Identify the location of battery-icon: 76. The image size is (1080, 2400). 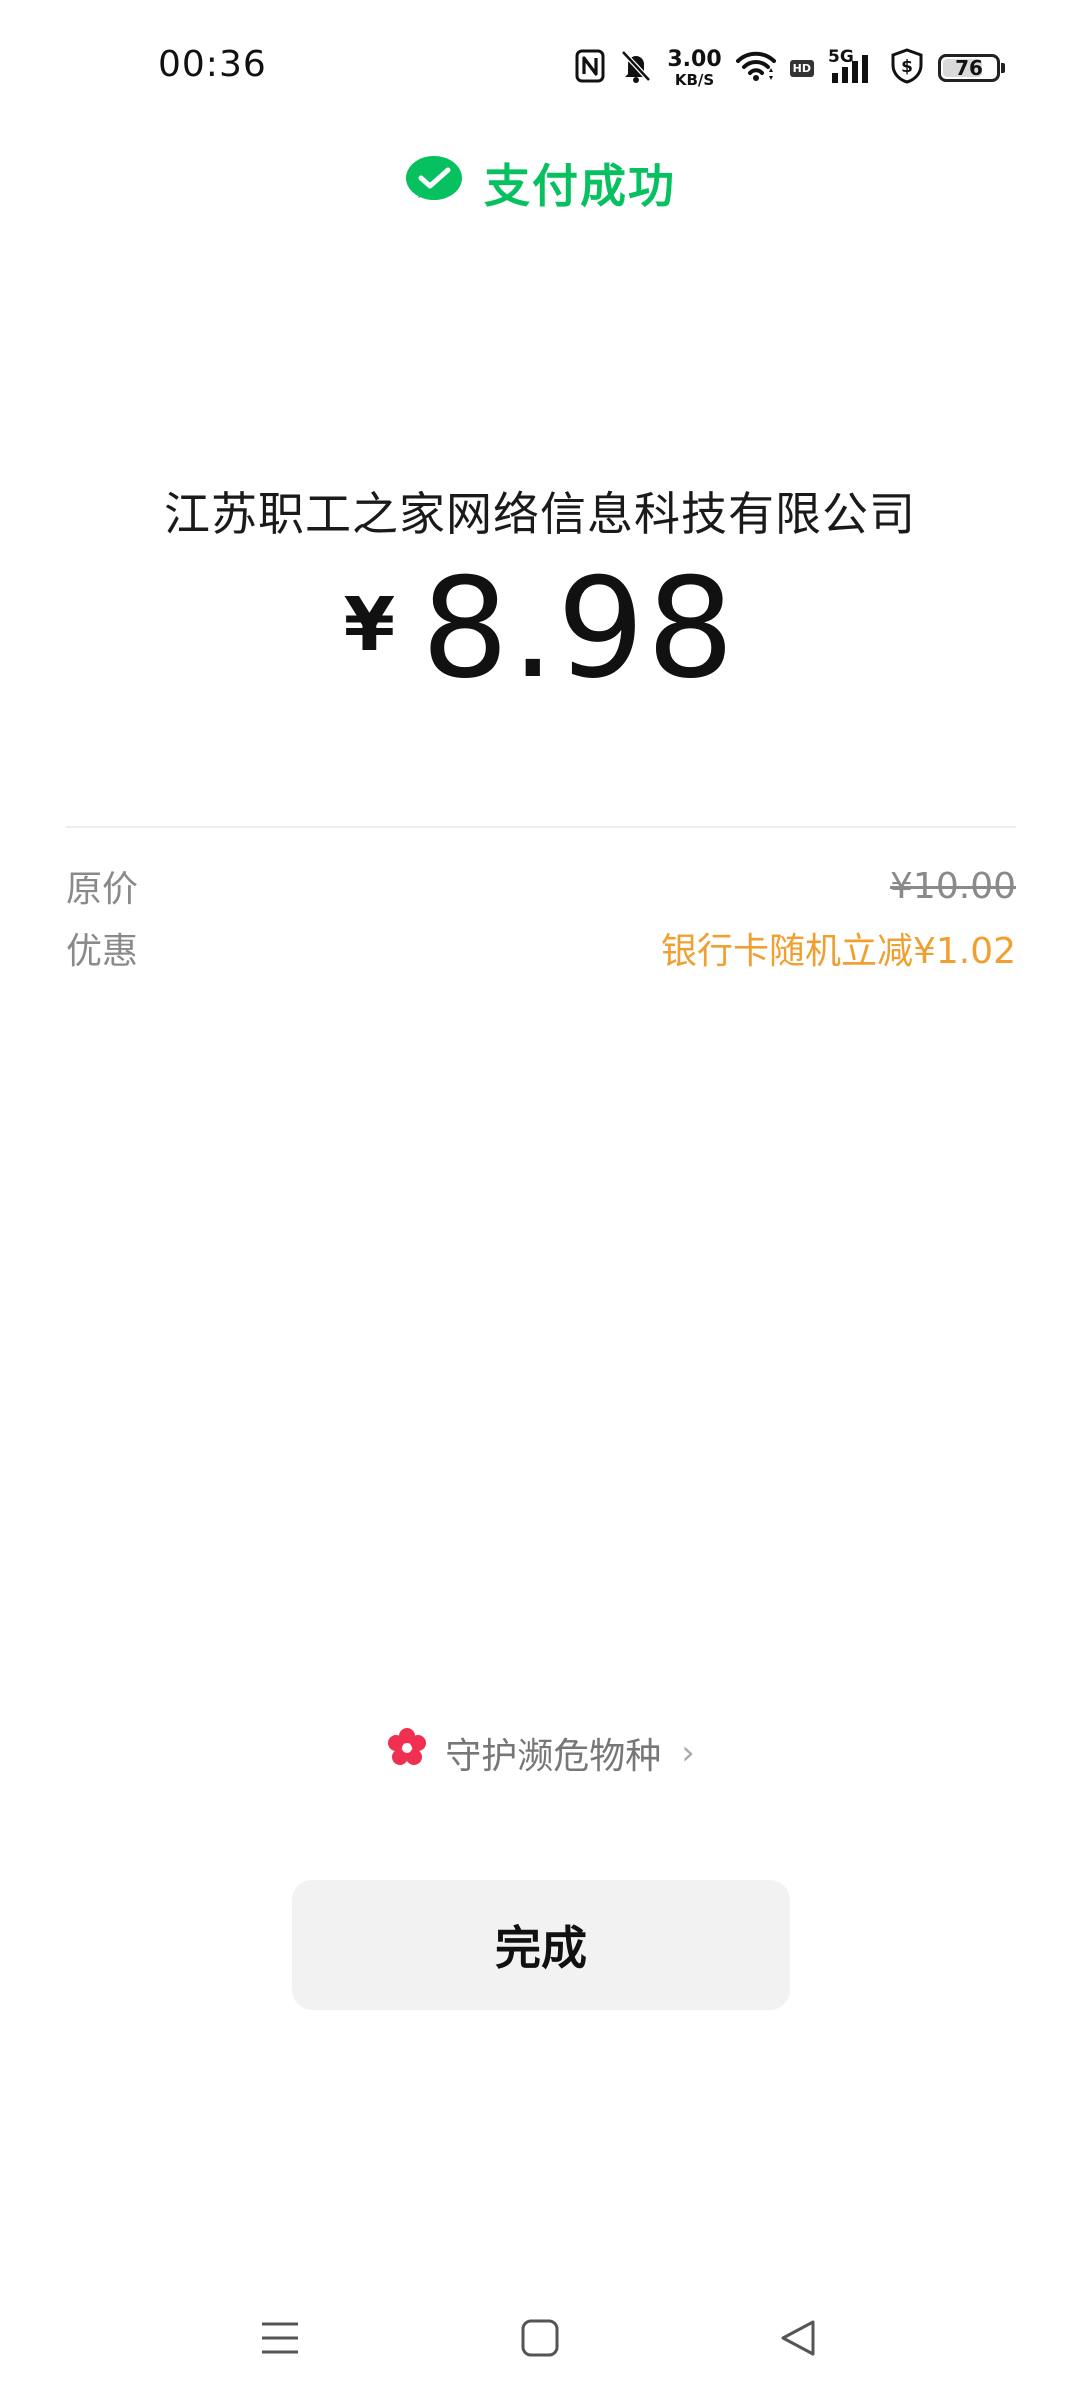
(971, 68).